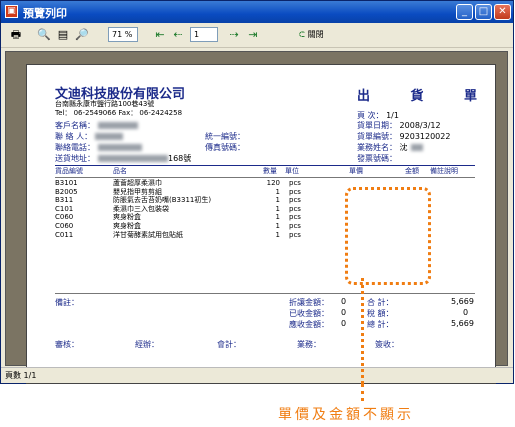 The height and width of the screenshot is (427, 515). What do you see at coordinates (462, 301) in the screenshot?
I see `subtotal-value: 5,669` at bounding box center [462, 301].